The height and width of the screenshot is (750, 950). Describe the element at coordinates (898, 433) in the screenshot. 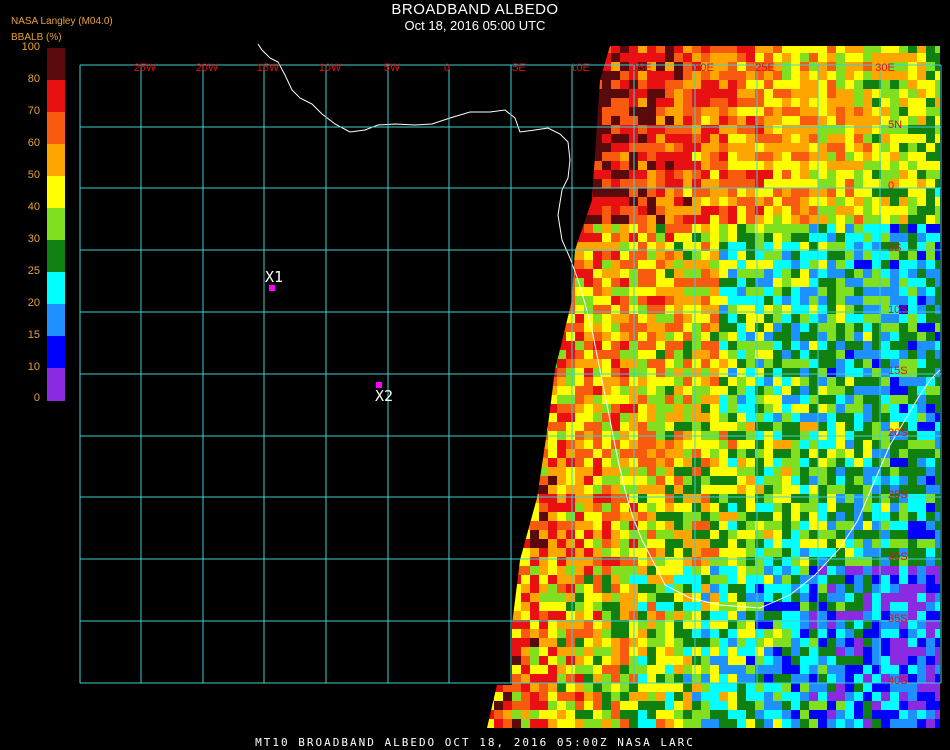

I see `latitude-label: 20S` at that location.